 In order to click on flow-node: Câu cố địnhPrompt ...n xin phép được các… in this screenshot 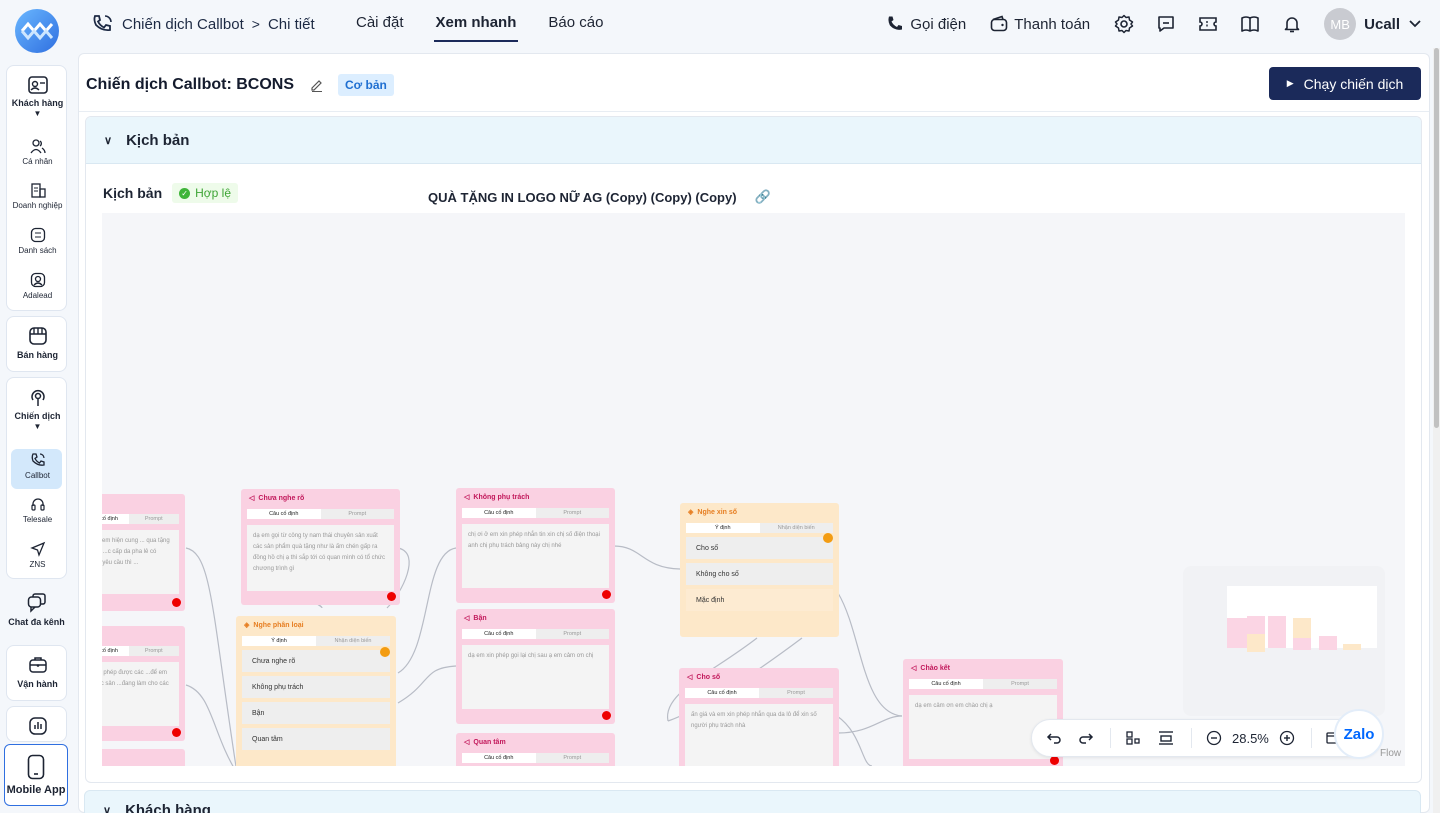, I will do `click(143, 683)`.